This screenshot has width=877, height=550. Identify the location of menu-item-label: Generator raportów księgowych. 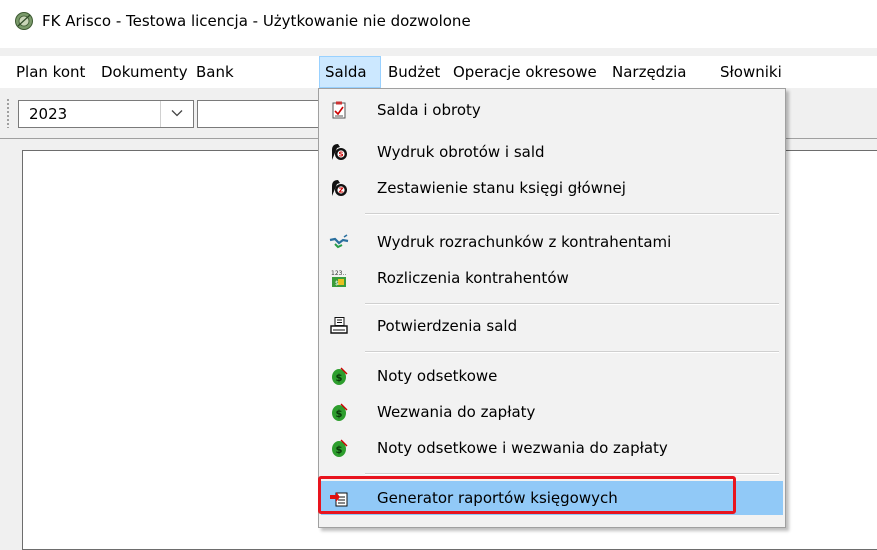
(497, 498).